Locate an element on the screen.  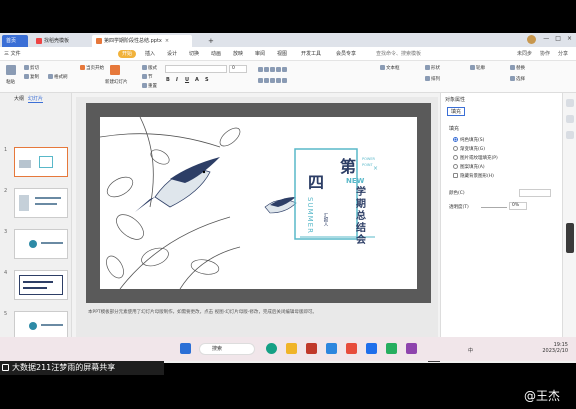
file-menu: 三 文件 is located at coordinates (12, 53).